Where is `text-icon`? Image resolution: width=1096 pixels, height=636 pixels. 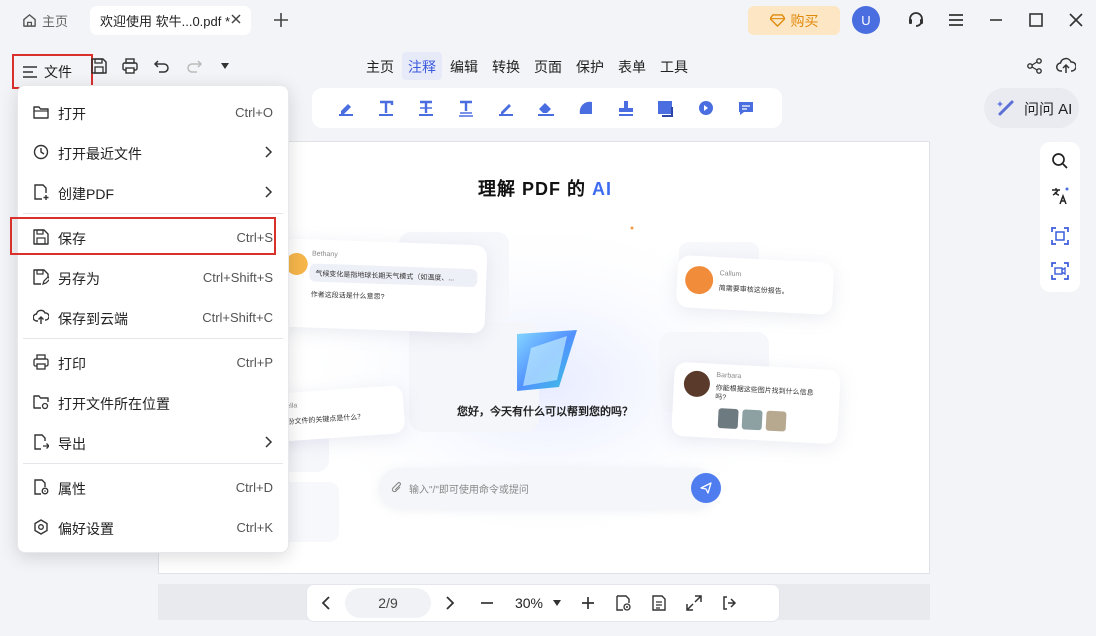
text-icon is located at coordinates (386, 108).